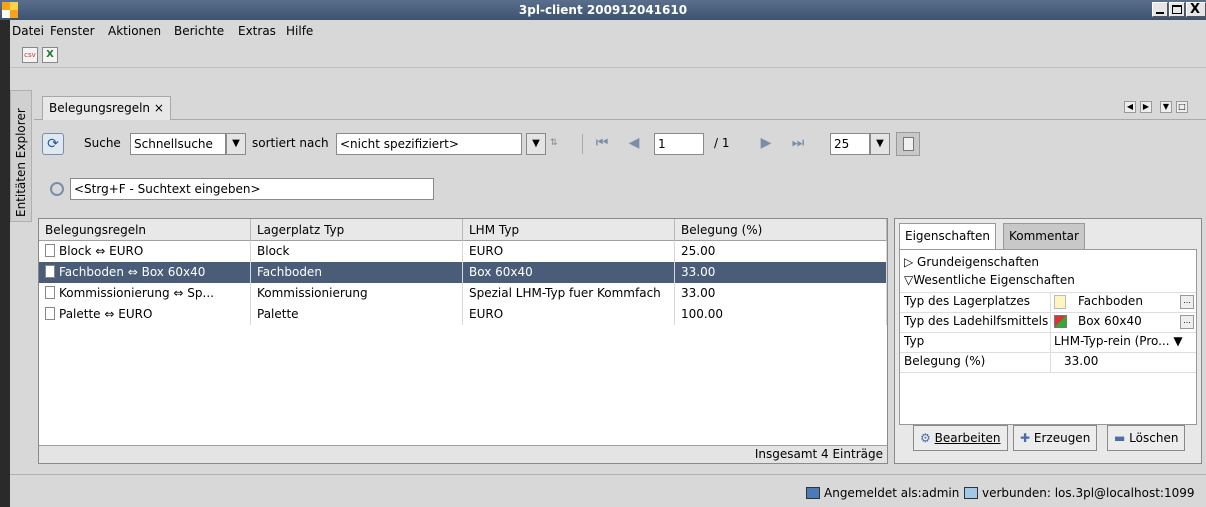 The image size is (1206, 507). I want to click on detail-view-icon, so click(908, 144).